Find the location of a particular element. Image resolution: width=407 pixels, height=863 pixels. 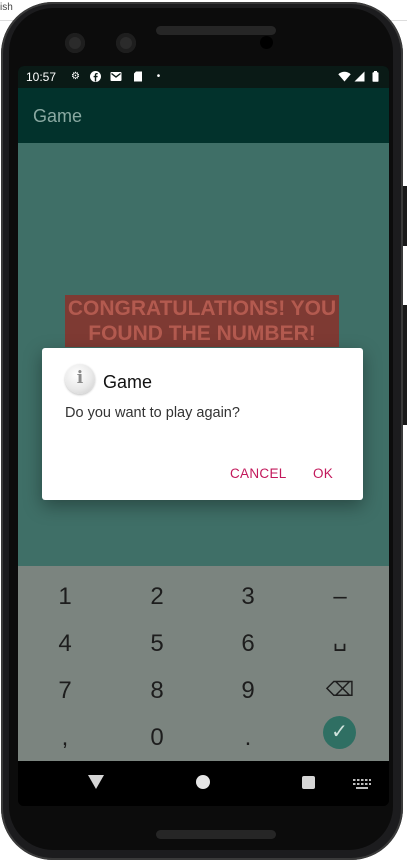

key-6: 6 is located at coordinates (248, 644).